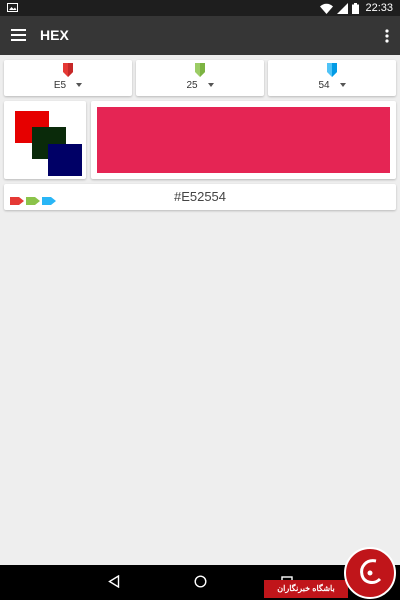  I want to click on signal-icon, so click(343, 8).